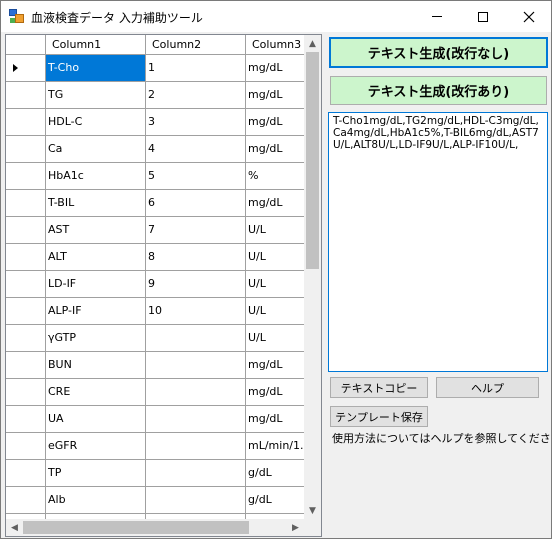  What do you see at coordinates (96, 257) in the screenshot?
I see `grid-cell-column1: ALT` at bounding box center [96, 257].